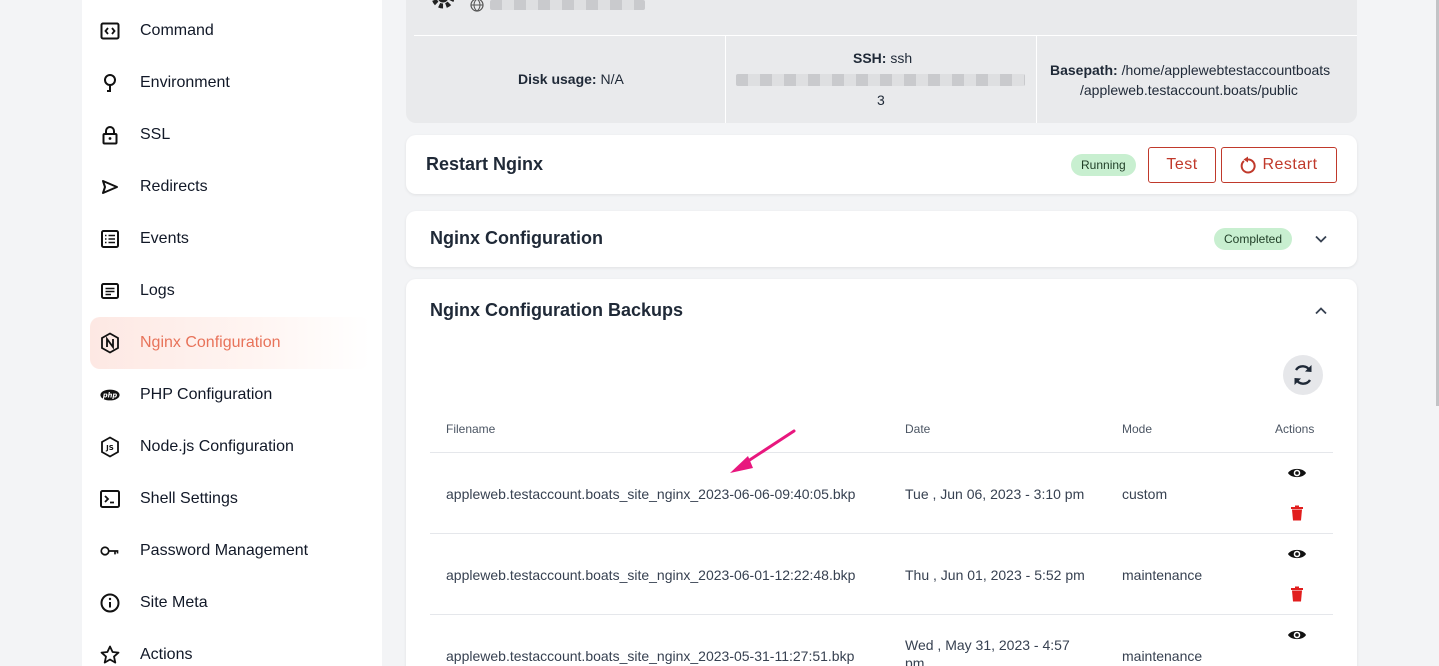 Image resolution: width=1439 pixels, height=666 pixels. Describe the element at coordinates (612, 79) in the screenshot. I see `disk-usage-value: N/A` at that location.